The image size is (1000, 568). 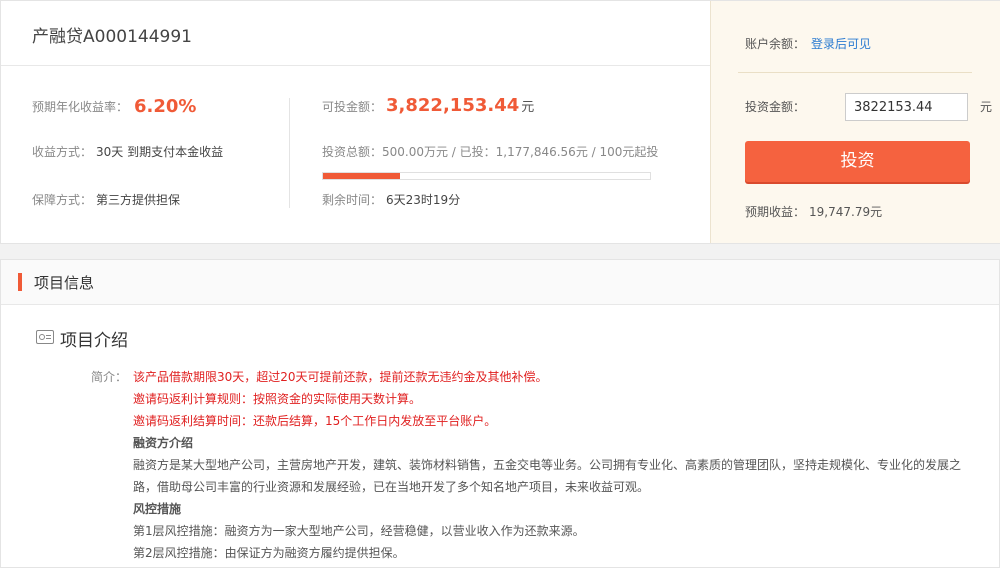 I want to click on section-accent-bar, so click(x=20, y=282).